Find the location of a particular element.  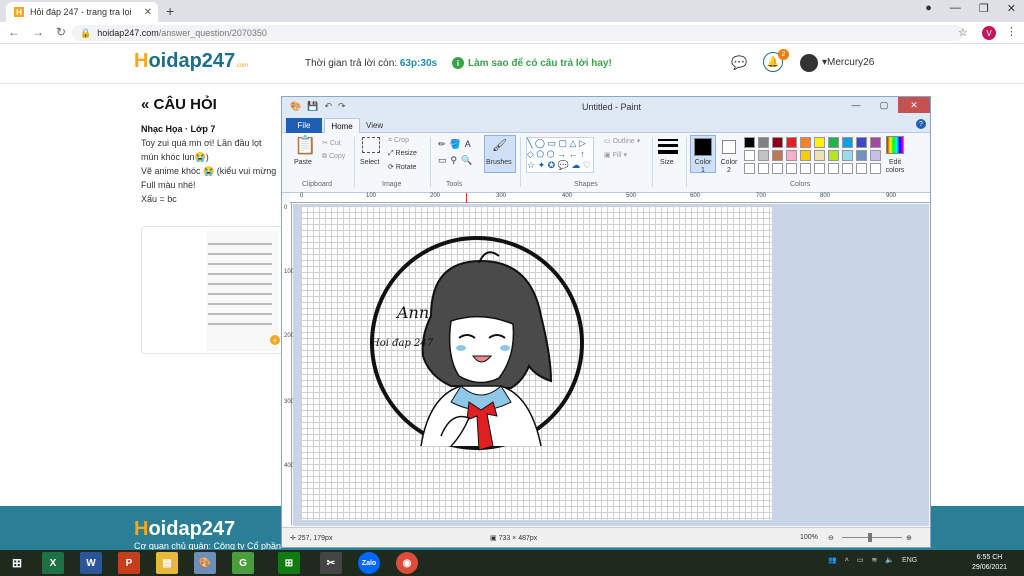

edit-colors-button: Edit colors is located at coordinates (895, 167).